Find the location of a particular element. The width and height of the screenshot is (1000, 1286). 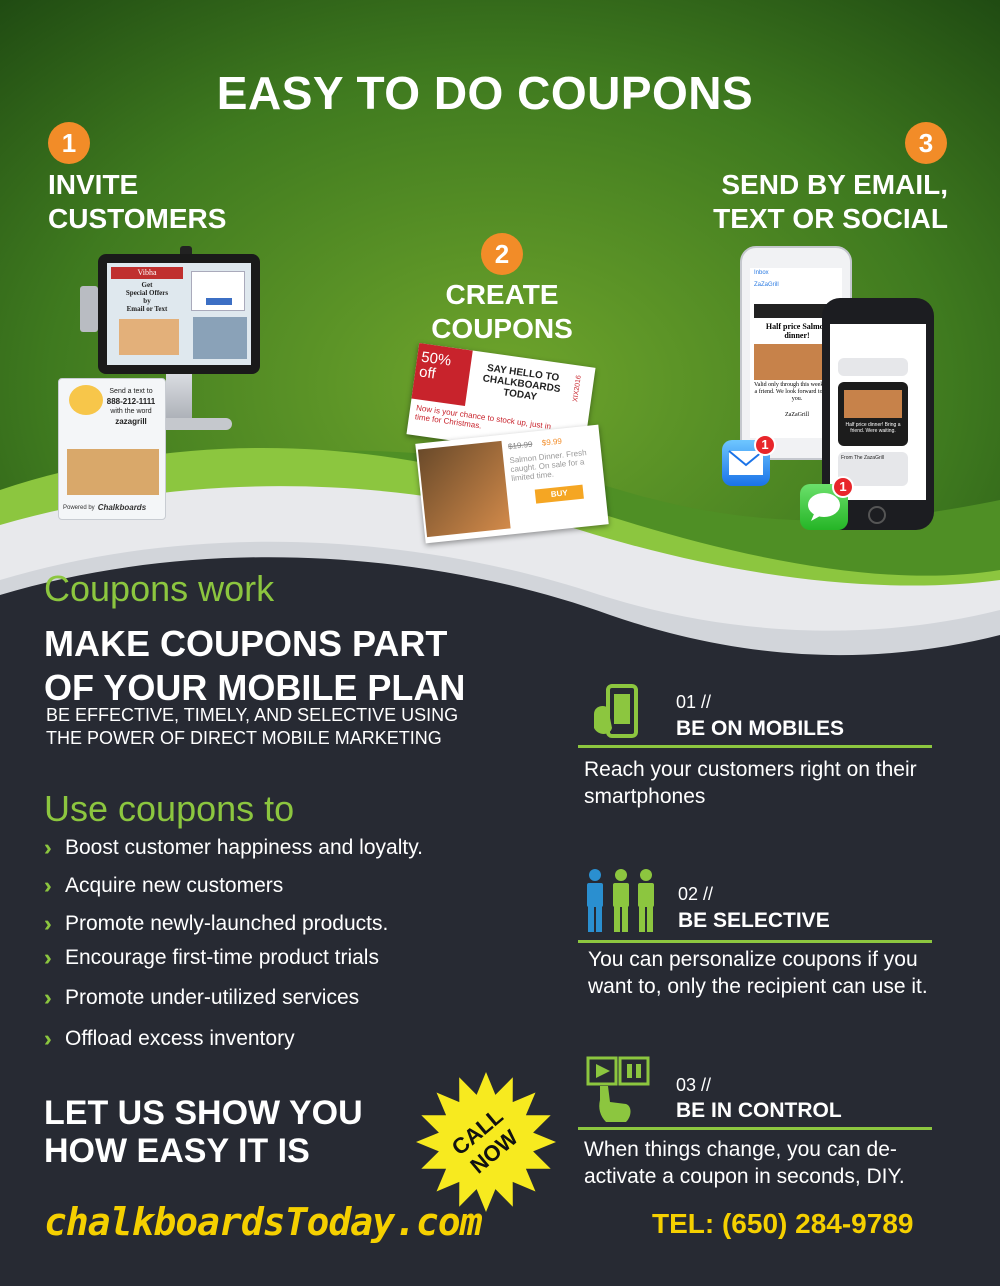

list-item-text: Encourage first-time product trials is located at coordinates (222, 957).